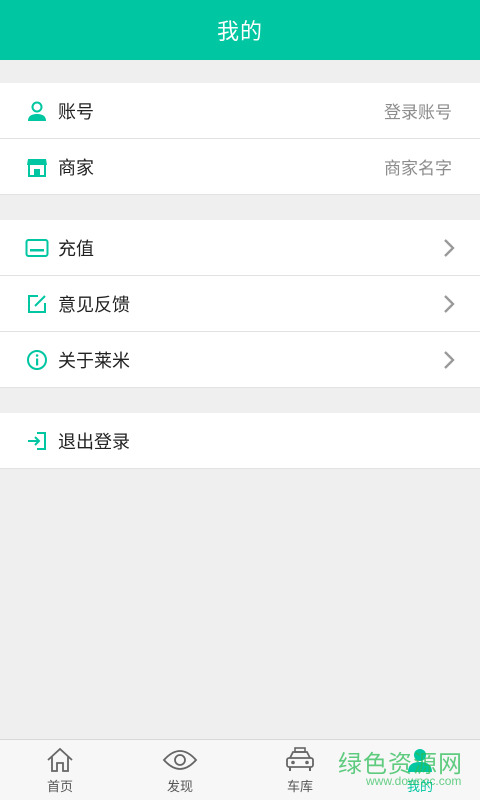 The image size is (480, 800). What do you see at coordinates (240, 167) in the screenshot?
I see `merchant-row: 商家 商家名字` at bounding box center [240, 167].